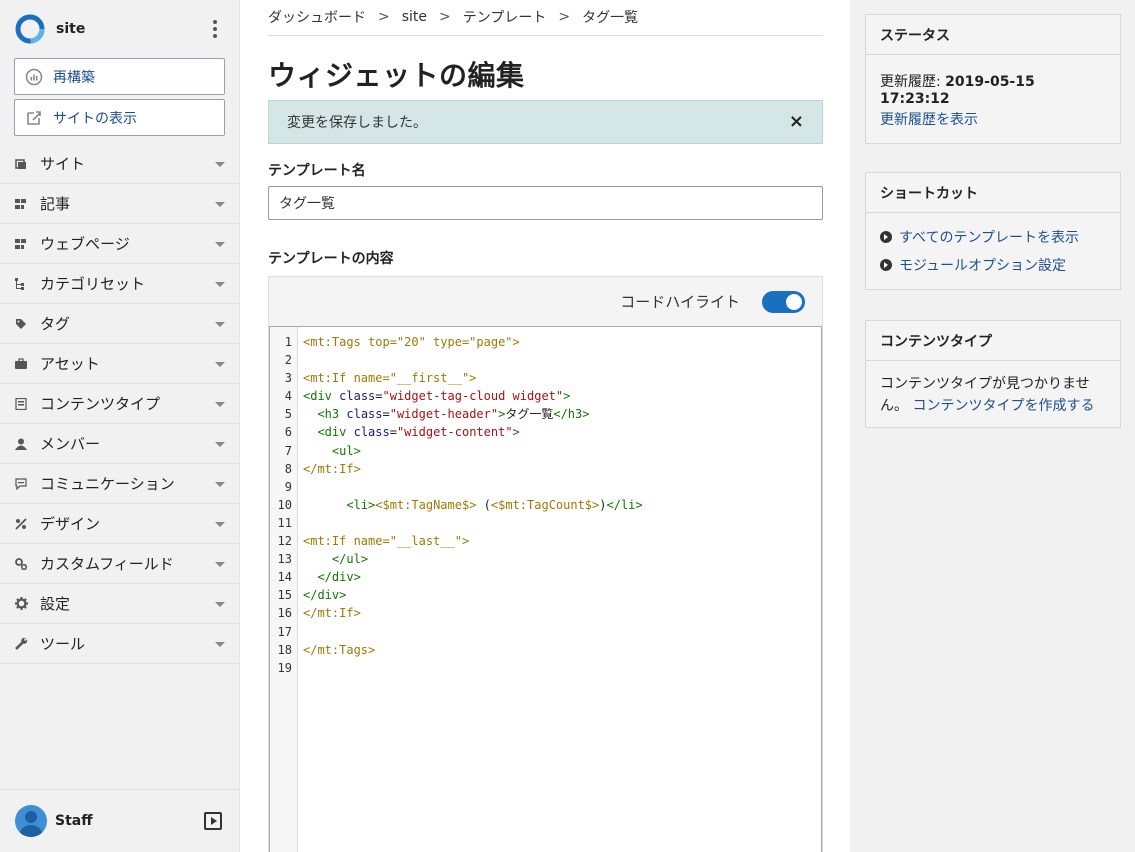 Image resolution: width=1135 pixels, height=852 pixels. I want to click on user-name: Staff, so click(74, 821).